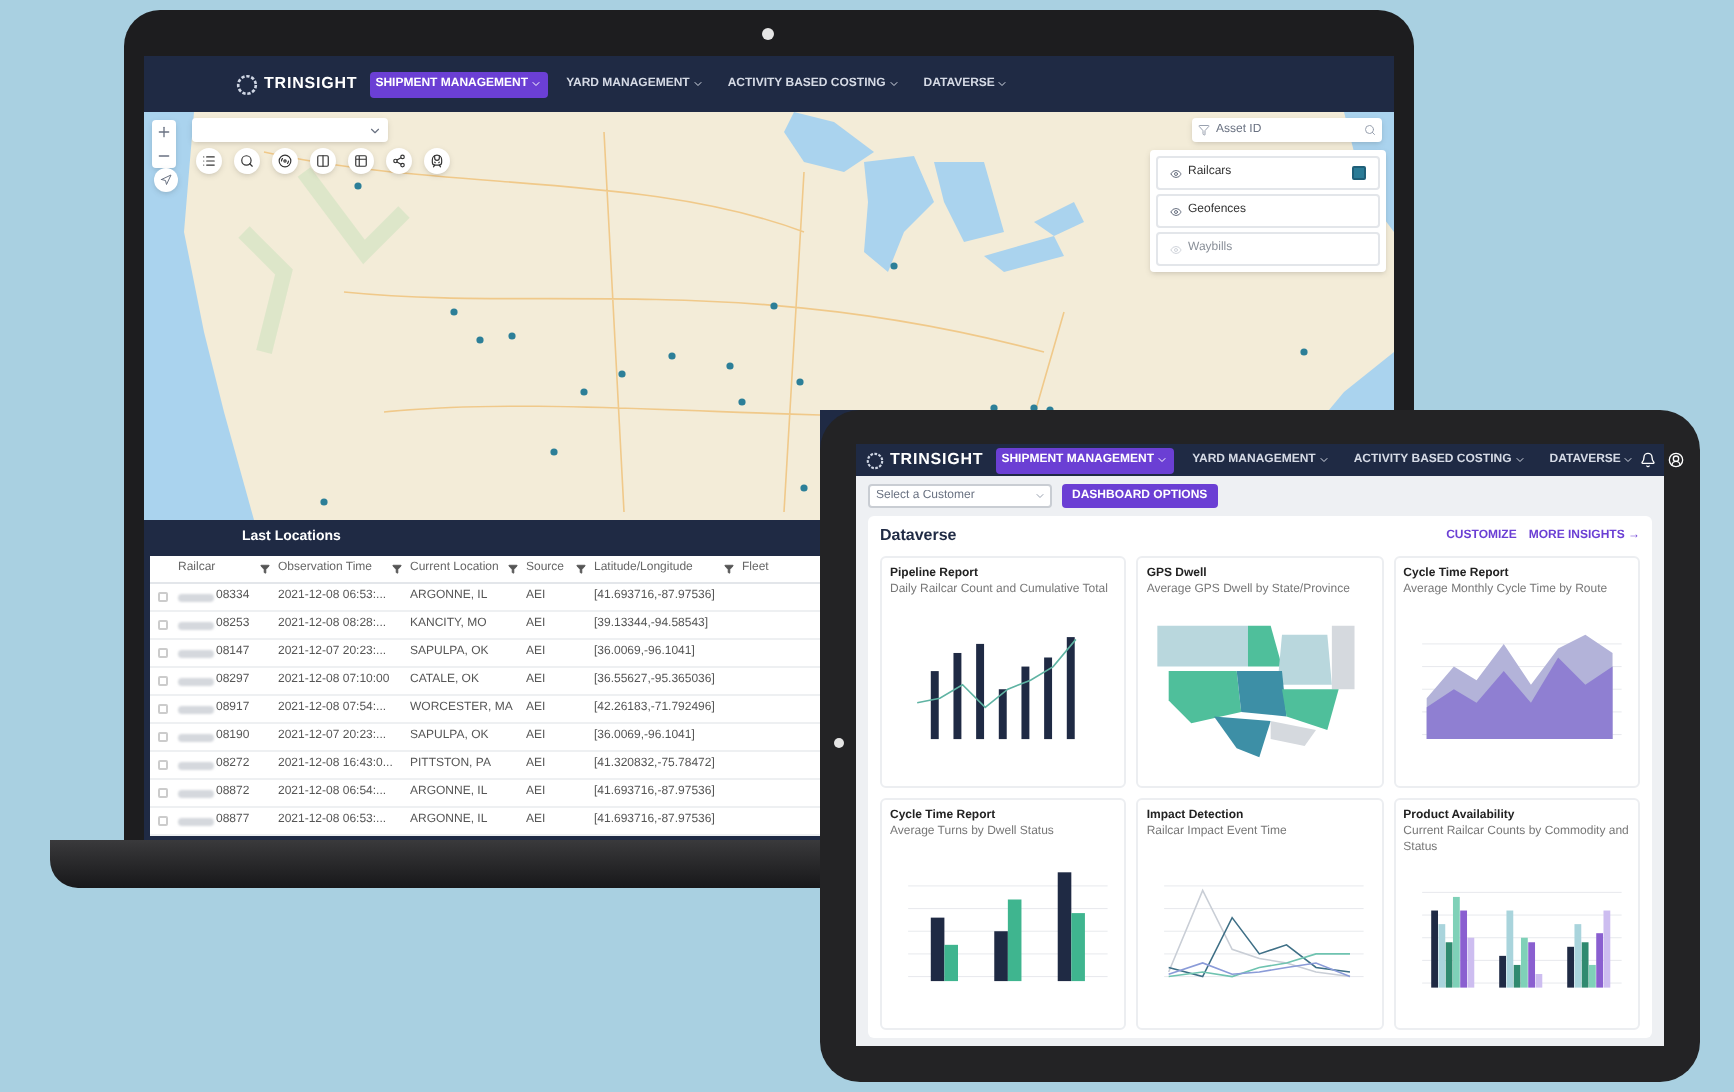  I want to click on user-icon, so click(1676, 460).